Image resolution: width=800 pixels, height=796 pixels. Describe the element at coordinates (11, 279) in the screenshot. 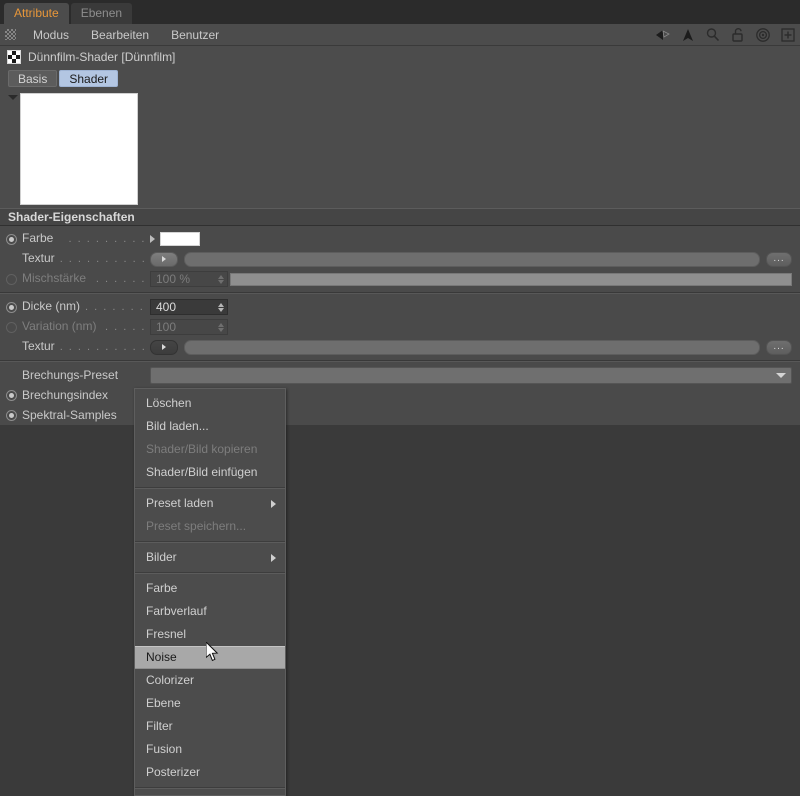

I see `radio-mischstaerke` at that location.